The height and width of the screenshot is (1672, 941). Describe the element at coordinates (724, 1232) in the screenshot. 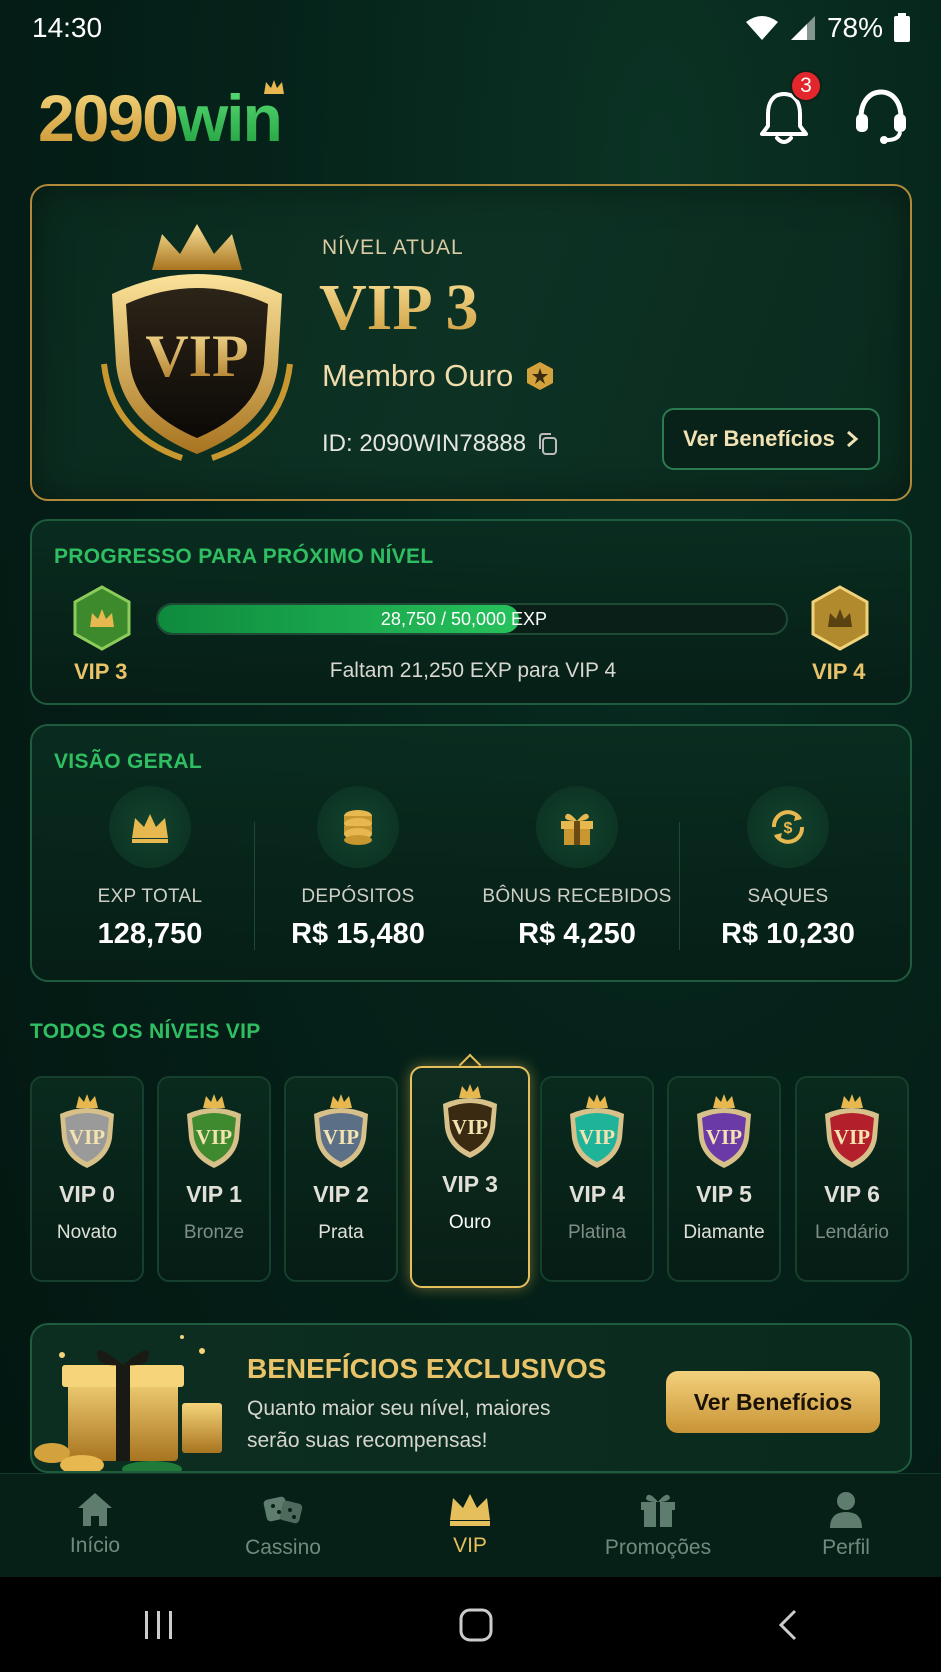

I see `vip-tier-rank: Diamante` at that location.